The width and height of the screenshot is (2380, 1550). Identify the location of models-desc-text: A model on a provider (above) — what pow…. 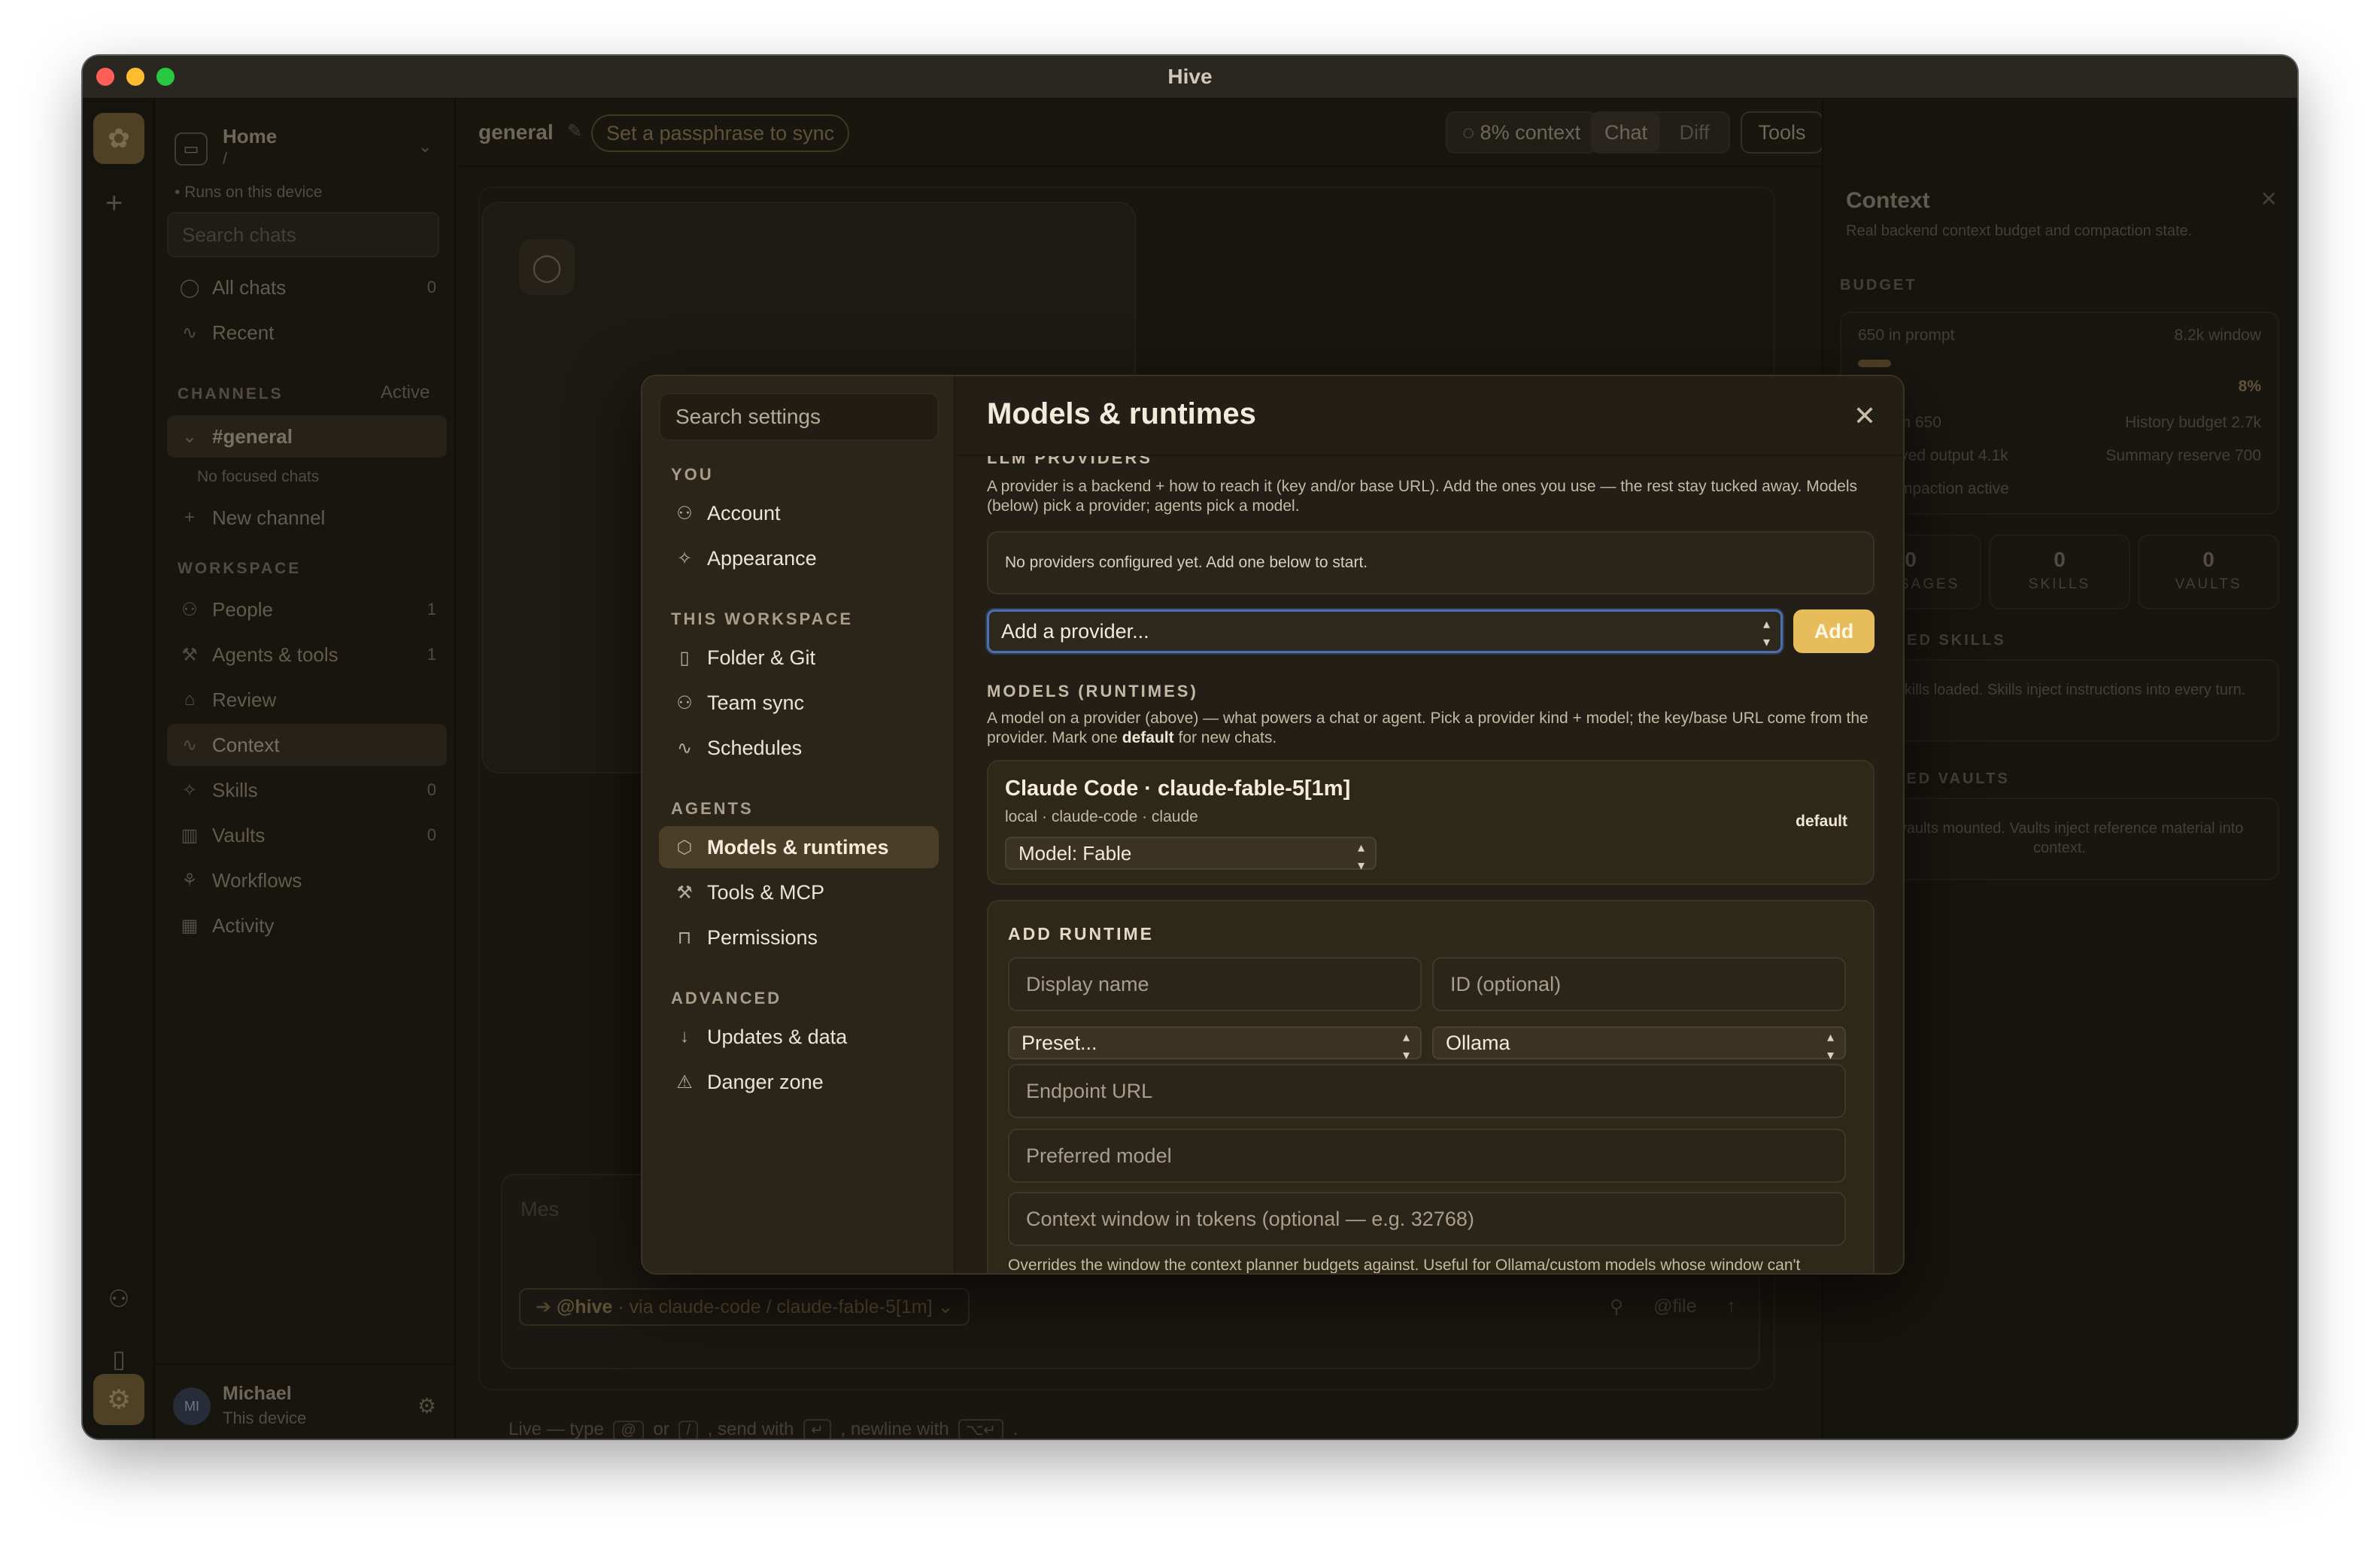
(1427, 728).